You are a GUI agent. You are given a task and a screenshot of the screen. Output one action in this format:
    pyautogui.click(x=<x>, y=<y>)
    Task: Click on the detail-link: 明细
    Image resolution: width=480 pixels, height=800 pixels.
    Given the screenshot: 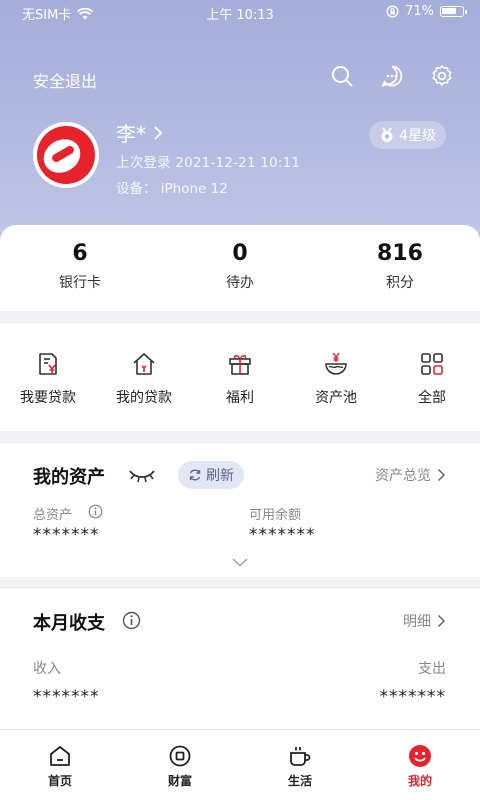 What is the action you would take?
    pyautogui.click(x=424, y=621)
    